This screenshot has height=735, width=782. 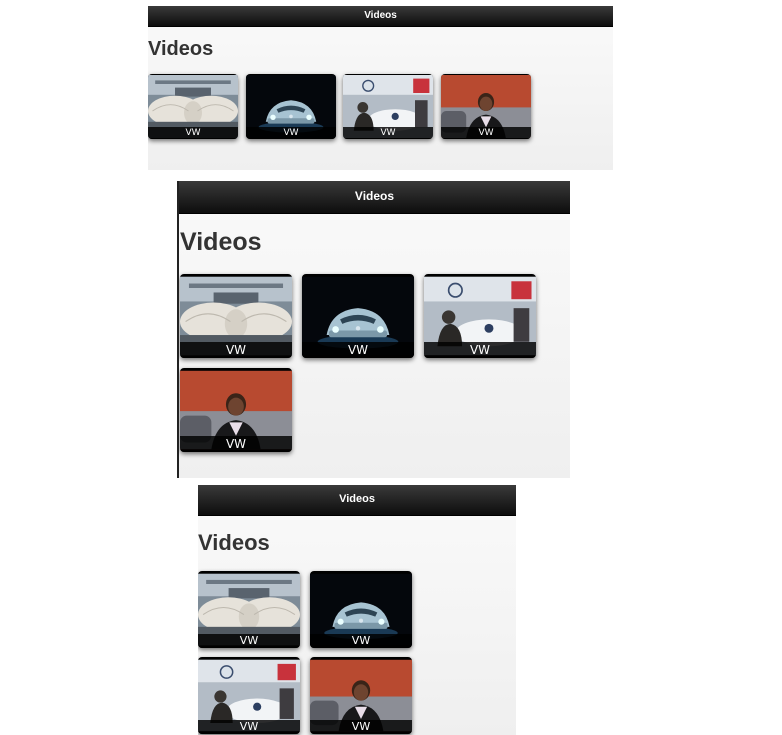 I want to click on videos-page-narrow: Videos Videos VW VW VW VW, so click(x=357, y=610).